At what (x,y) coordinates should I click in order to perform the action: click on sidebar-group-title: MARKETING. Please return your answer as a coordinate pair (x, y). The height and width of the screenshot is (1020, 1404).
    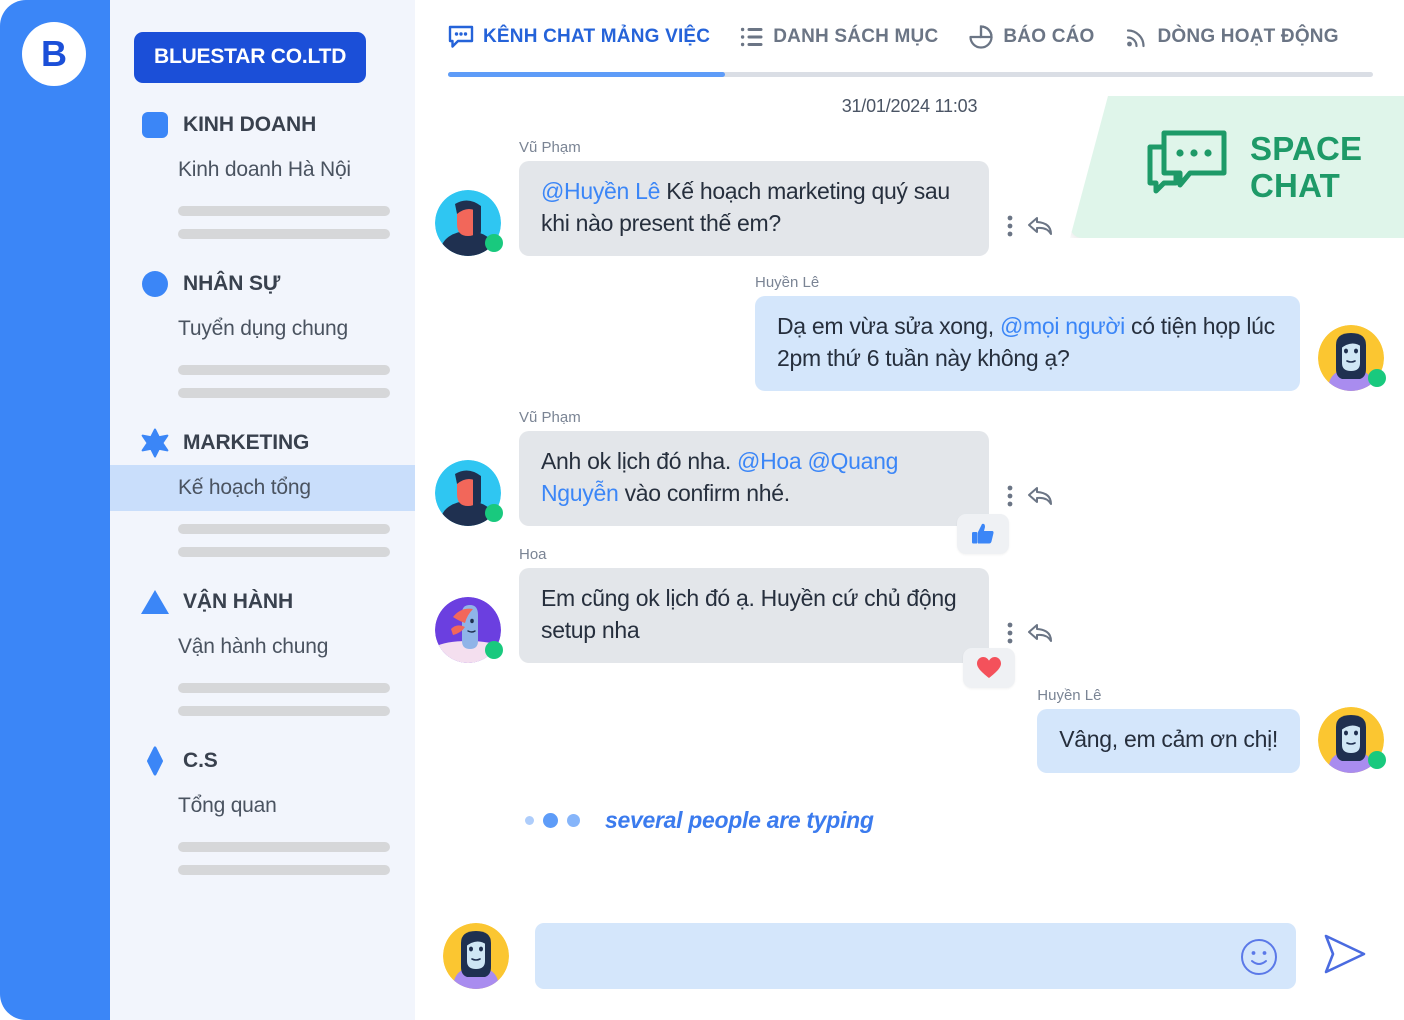
    Looking at the image, I should click on (246, 442).